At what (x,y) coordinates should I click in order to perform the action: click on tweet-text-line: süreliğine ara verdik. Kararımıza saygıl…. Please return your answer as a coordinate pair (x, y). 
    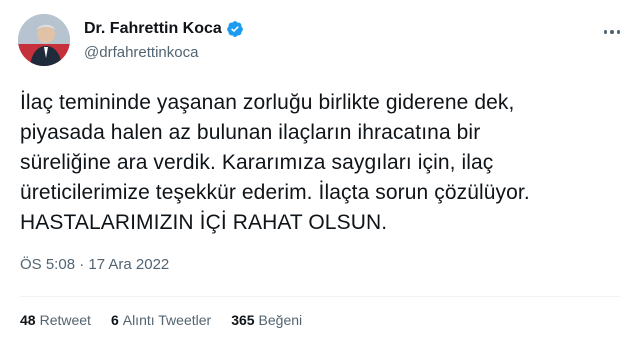
    Looking at the image, I should click on (257, 162).